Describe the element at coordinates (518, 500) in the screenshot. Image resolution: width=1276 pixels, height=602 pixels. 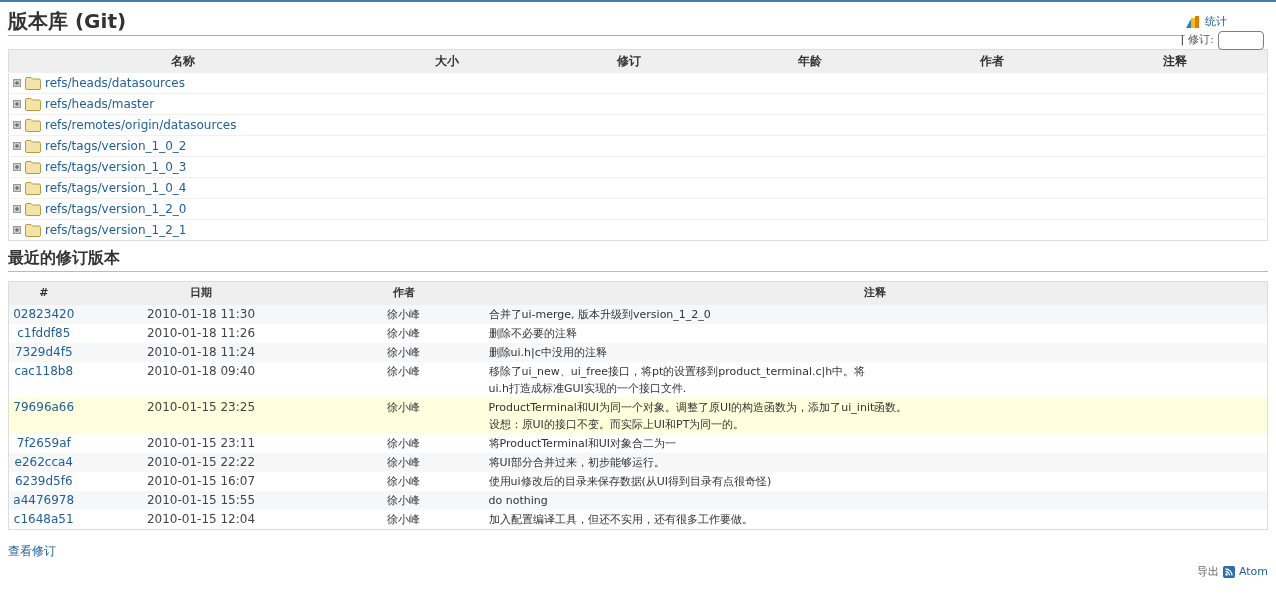
I see `commit-message: do nothing` at that location.